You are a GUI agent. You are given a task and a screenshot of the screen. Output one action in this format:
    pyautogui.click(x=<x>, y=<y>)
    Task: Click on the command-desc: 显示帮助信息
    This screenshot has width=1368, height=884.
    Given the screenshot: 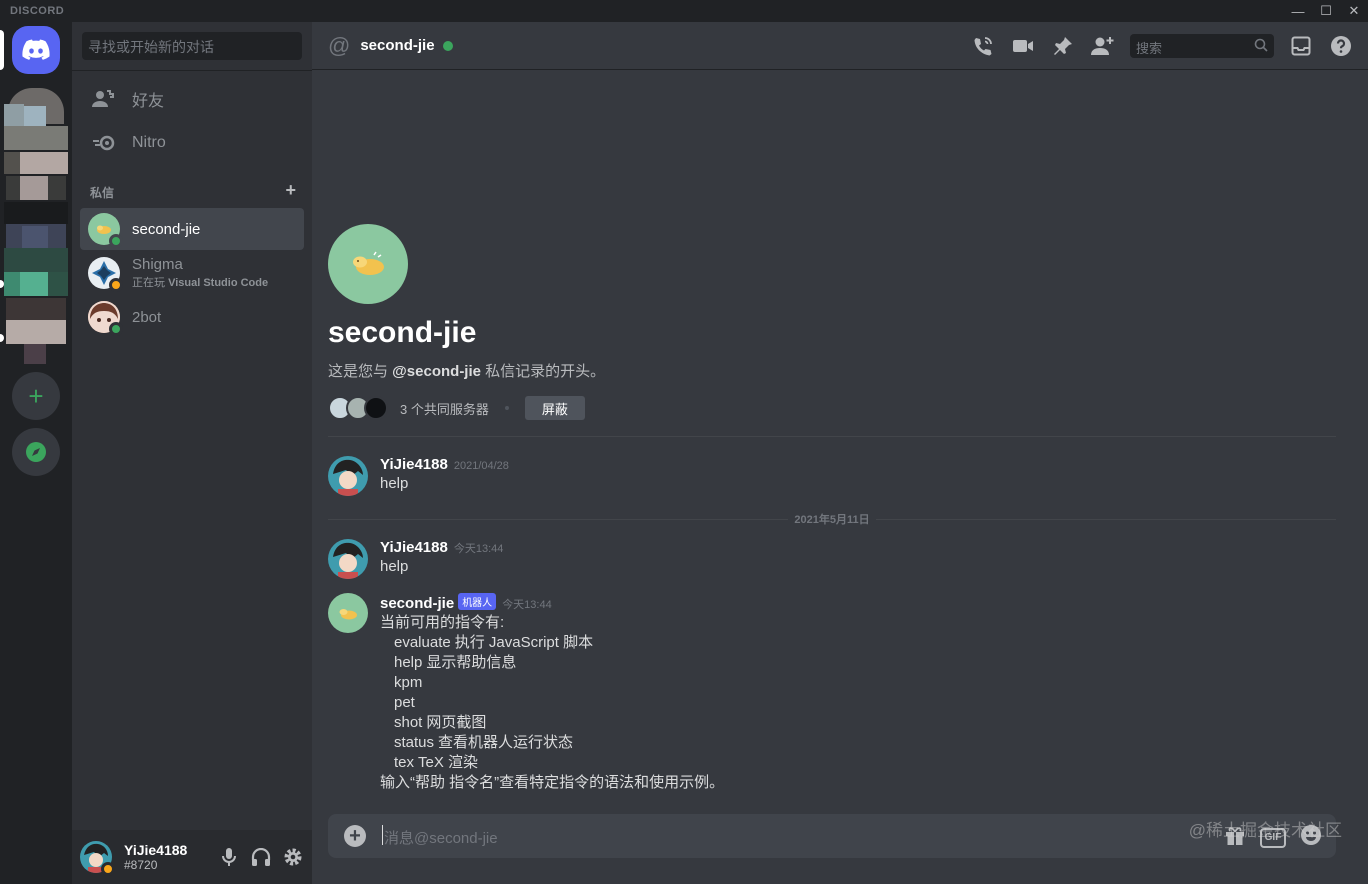 What is the action you would take?
    pyautogui.click(x=471, y=662)
    